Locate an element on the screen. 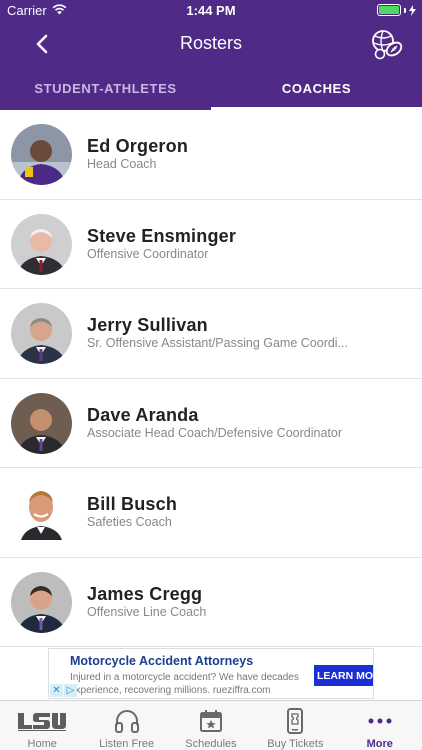 The width and height of the screenshot is (422, 750). list-item-coach: James Cregg Offensive Line Coach is located at coordinates (211, 602).